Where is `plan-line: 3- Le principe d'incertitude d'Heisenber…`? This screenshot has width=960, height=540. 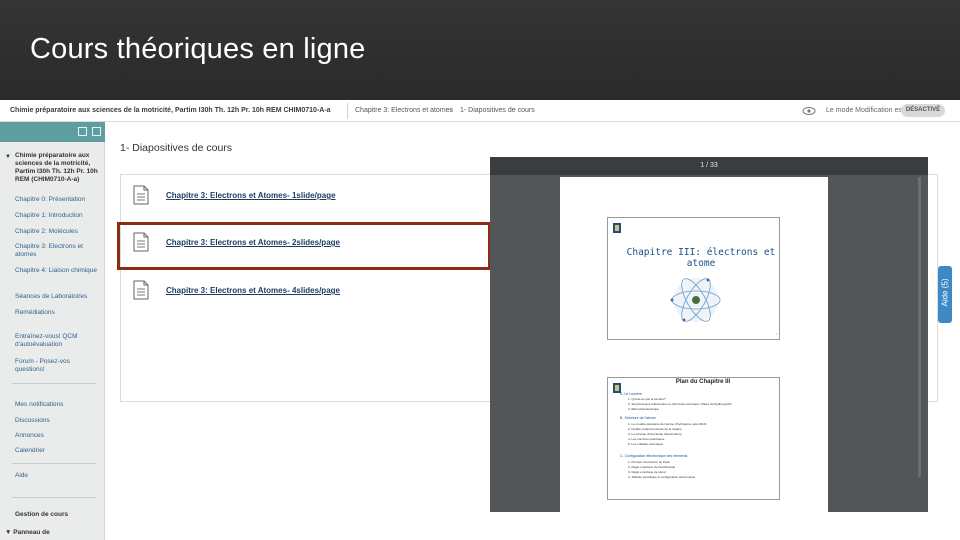 plan-line: 3- Le principe d'incertitude d'Heisenber… is located at coordinates (655, 434).